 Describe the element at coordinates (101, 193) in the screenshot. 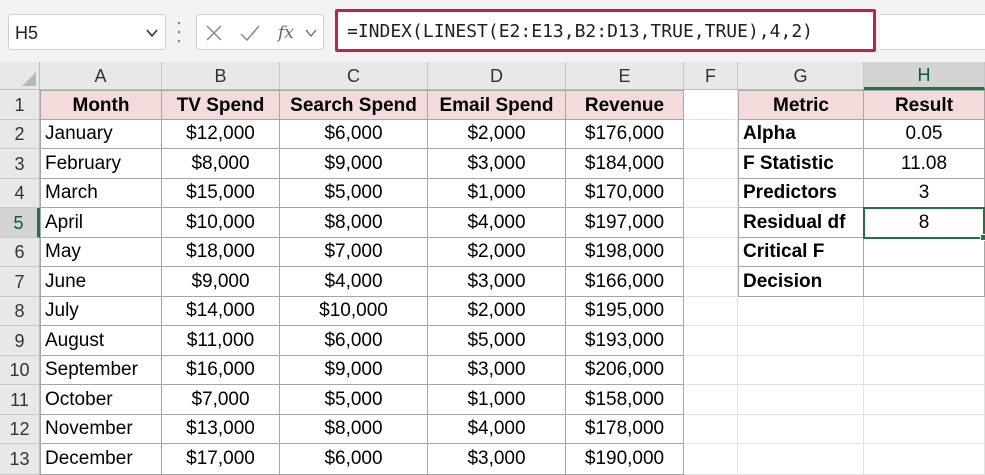

I see `month-cell: March` at that location.